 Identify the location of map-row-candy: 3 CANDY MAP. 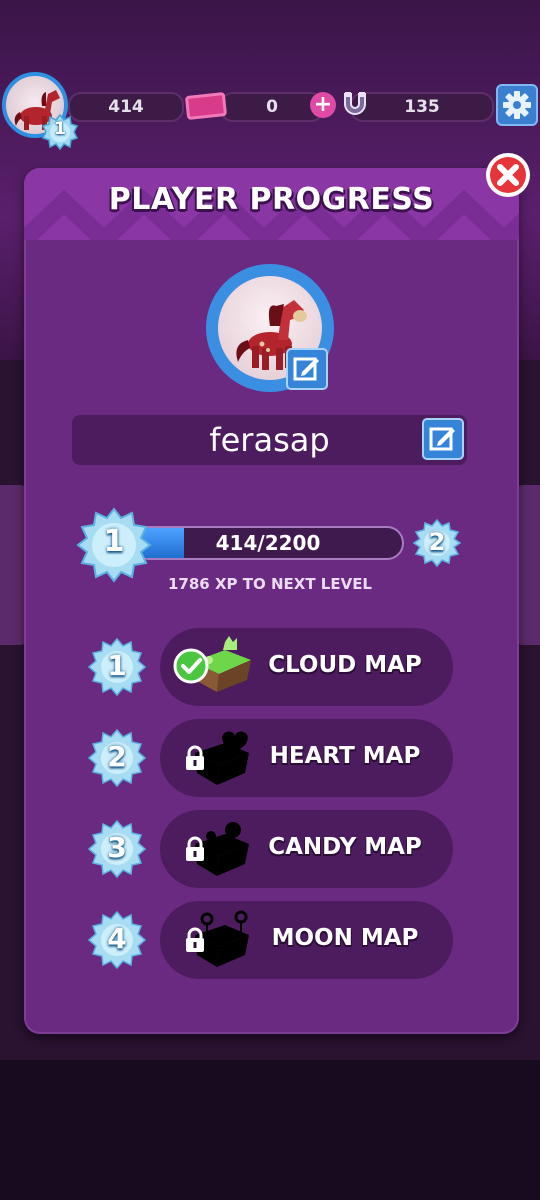
(270, 849).